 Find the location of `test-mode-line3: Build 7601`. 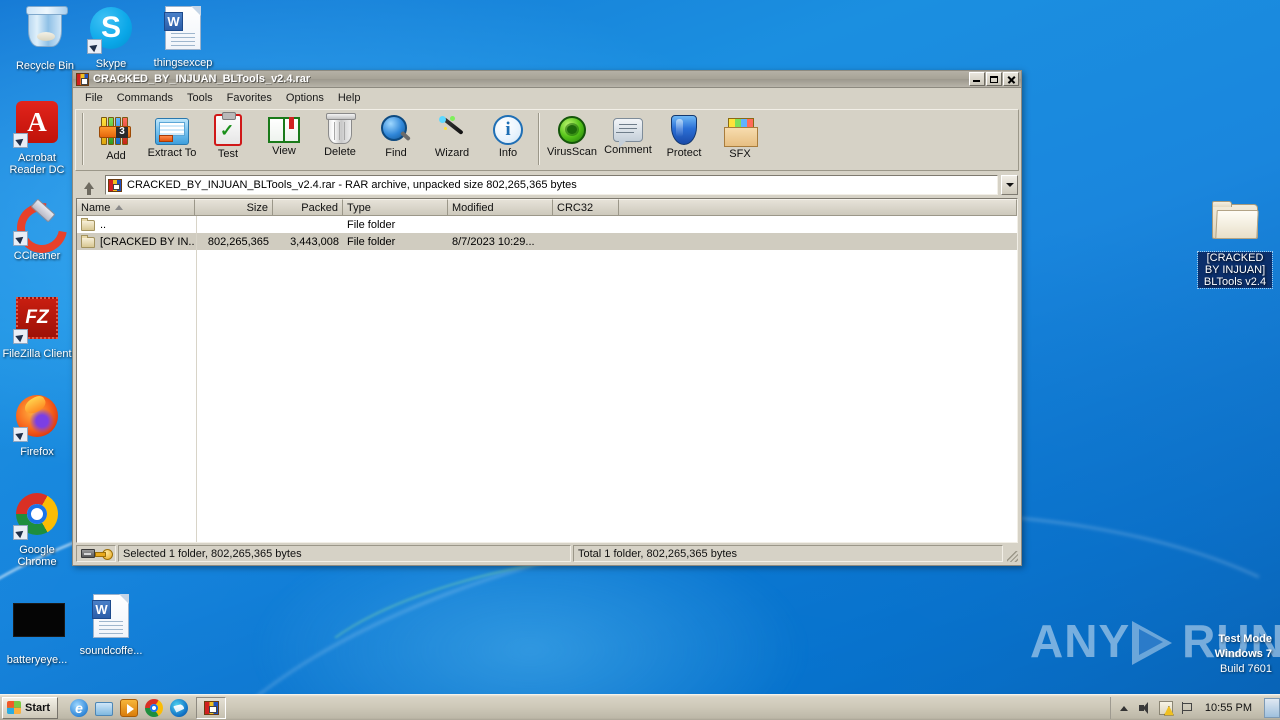

test-mode-line3: Build 7601 is located at coordinates (1246, 669).